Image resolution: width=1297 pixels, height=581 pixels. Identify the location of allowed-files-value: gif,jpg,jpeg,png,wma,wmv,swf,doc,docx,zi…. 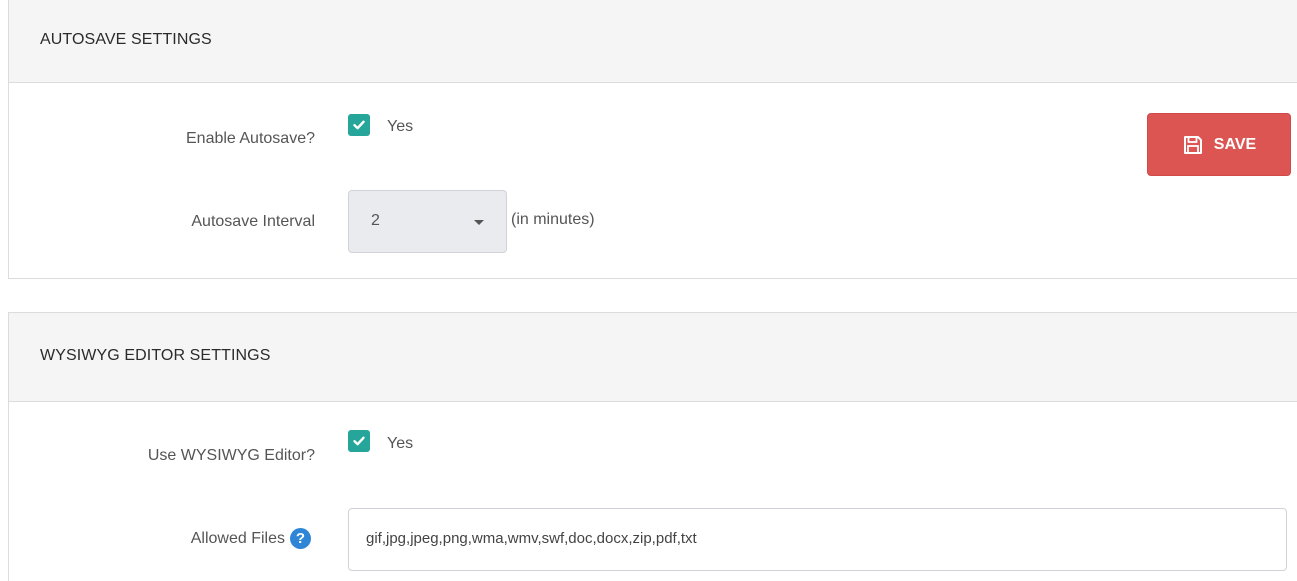
(531, 538).